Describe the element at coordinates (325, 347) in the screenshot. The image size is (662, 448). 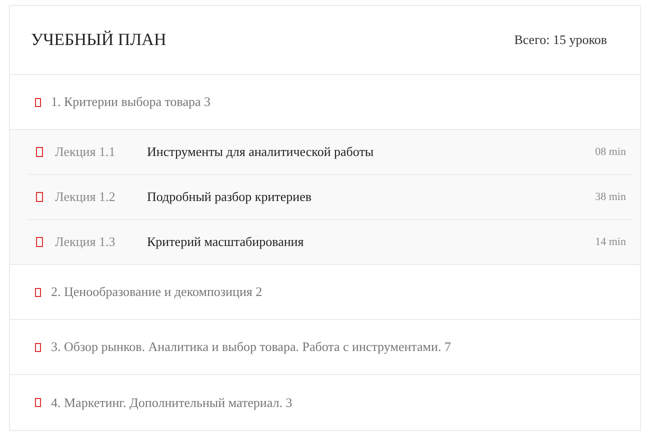
I see `section-header: 3. Обзор рынков. Аналитика и выбор товара. Работа с инструментами. 7` at that location.